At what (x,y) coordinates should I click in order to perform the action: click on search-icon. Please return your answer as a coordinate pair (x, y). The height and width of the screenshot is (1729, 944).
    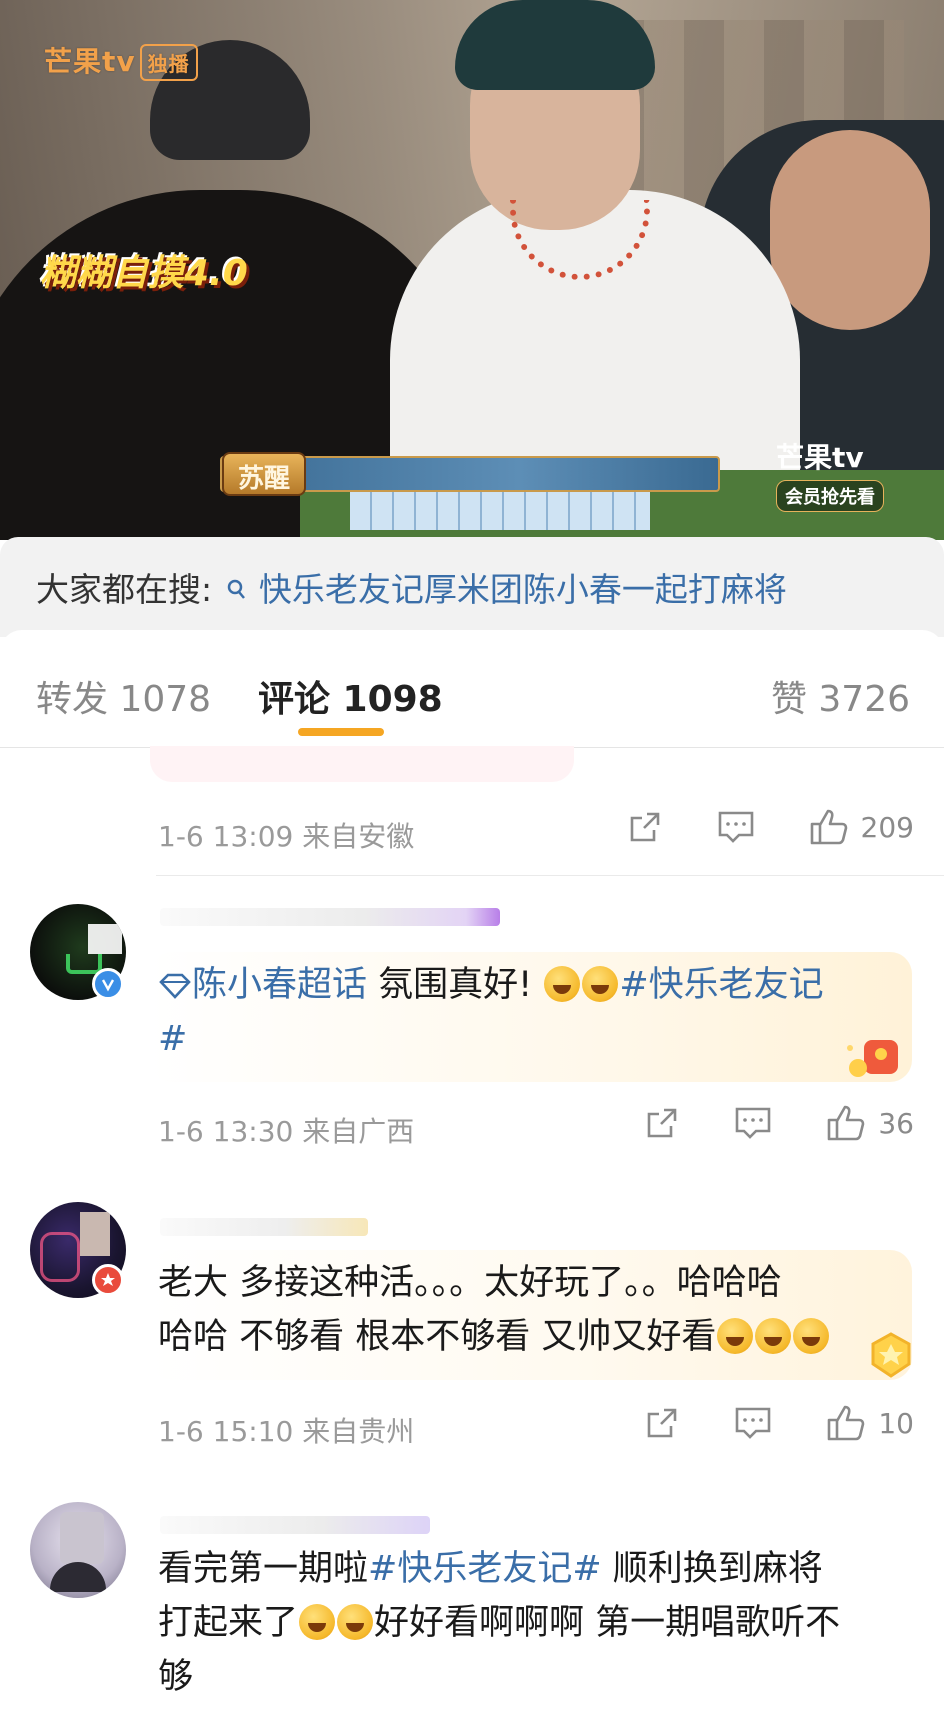
    Looking at the image, I should click on (241, 593).